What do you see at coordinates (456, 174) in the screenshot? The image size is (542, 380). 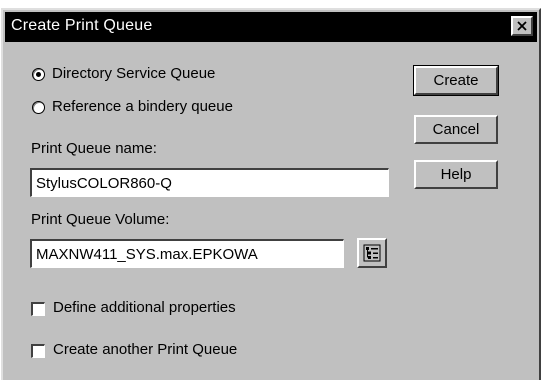 I see `help-button: Help` at bounding box center [456, 174].